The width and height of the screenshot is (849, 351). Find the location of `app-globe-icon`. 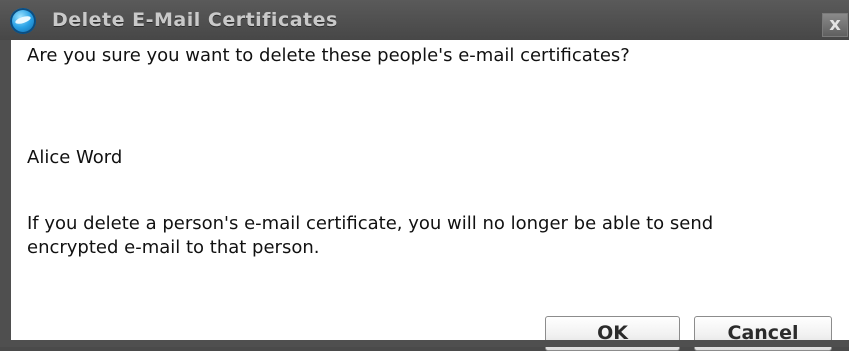

app-globe-icon is located at coordinates (23, 21).